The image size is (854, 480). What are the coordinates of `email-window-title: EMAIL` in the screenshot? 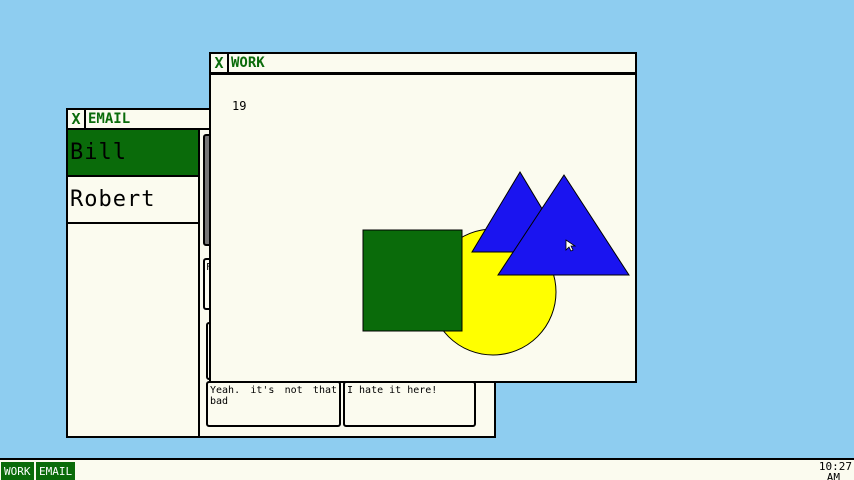 It's located at (109, 119).